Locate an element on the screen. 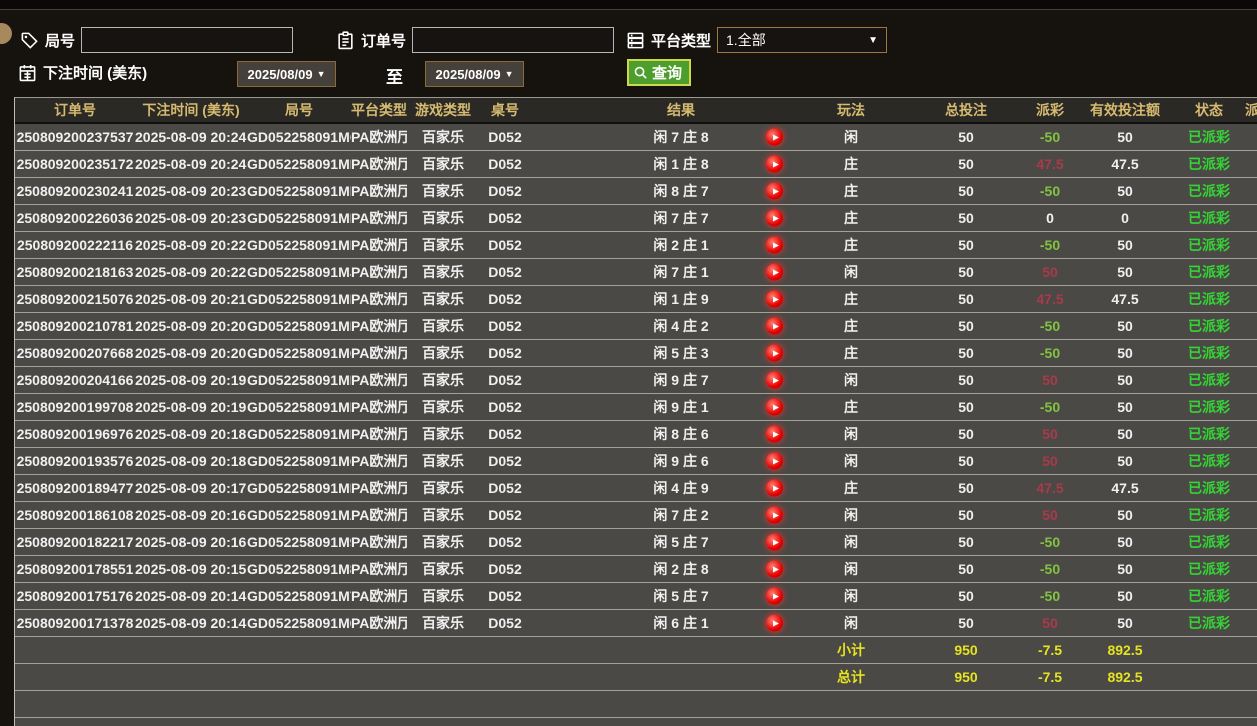  result-score: 闲 9 庄 7 is located at coordinates (681, 380).